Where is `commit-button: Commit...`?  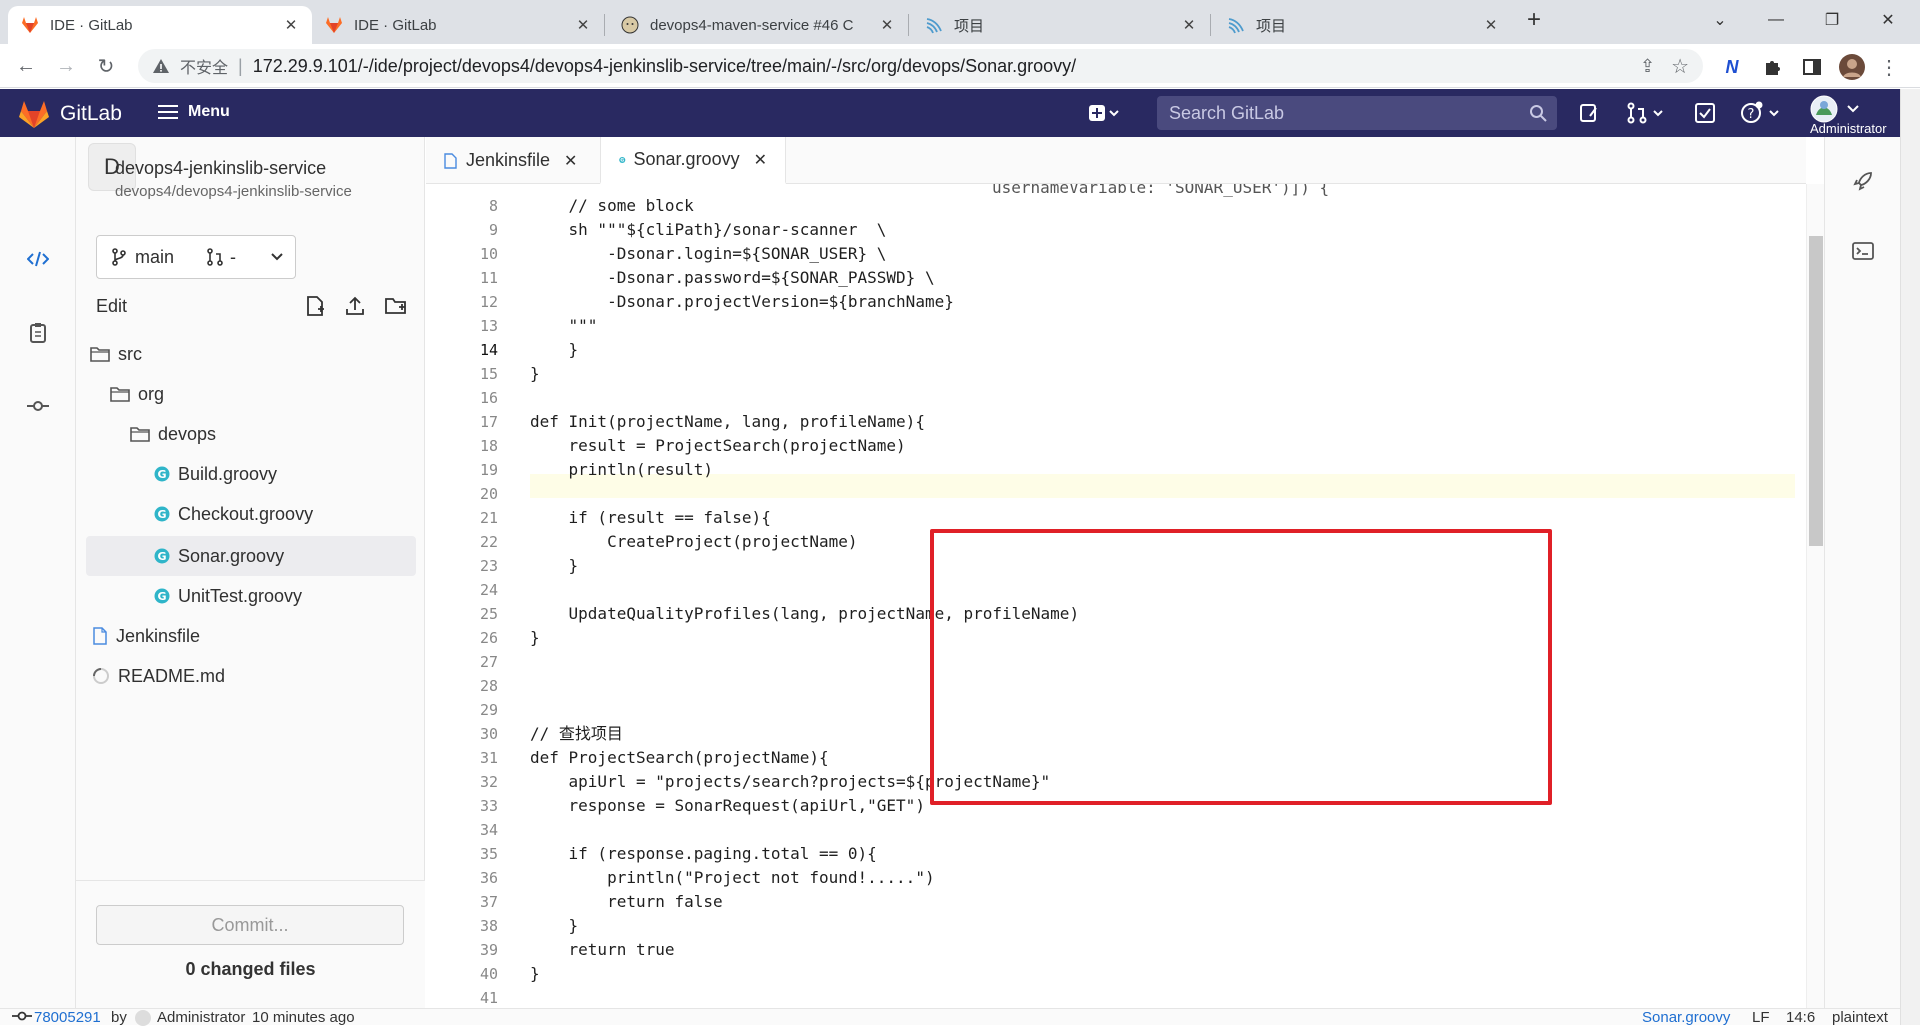 commit-button: Commit... is located at coordinates (250, 925).